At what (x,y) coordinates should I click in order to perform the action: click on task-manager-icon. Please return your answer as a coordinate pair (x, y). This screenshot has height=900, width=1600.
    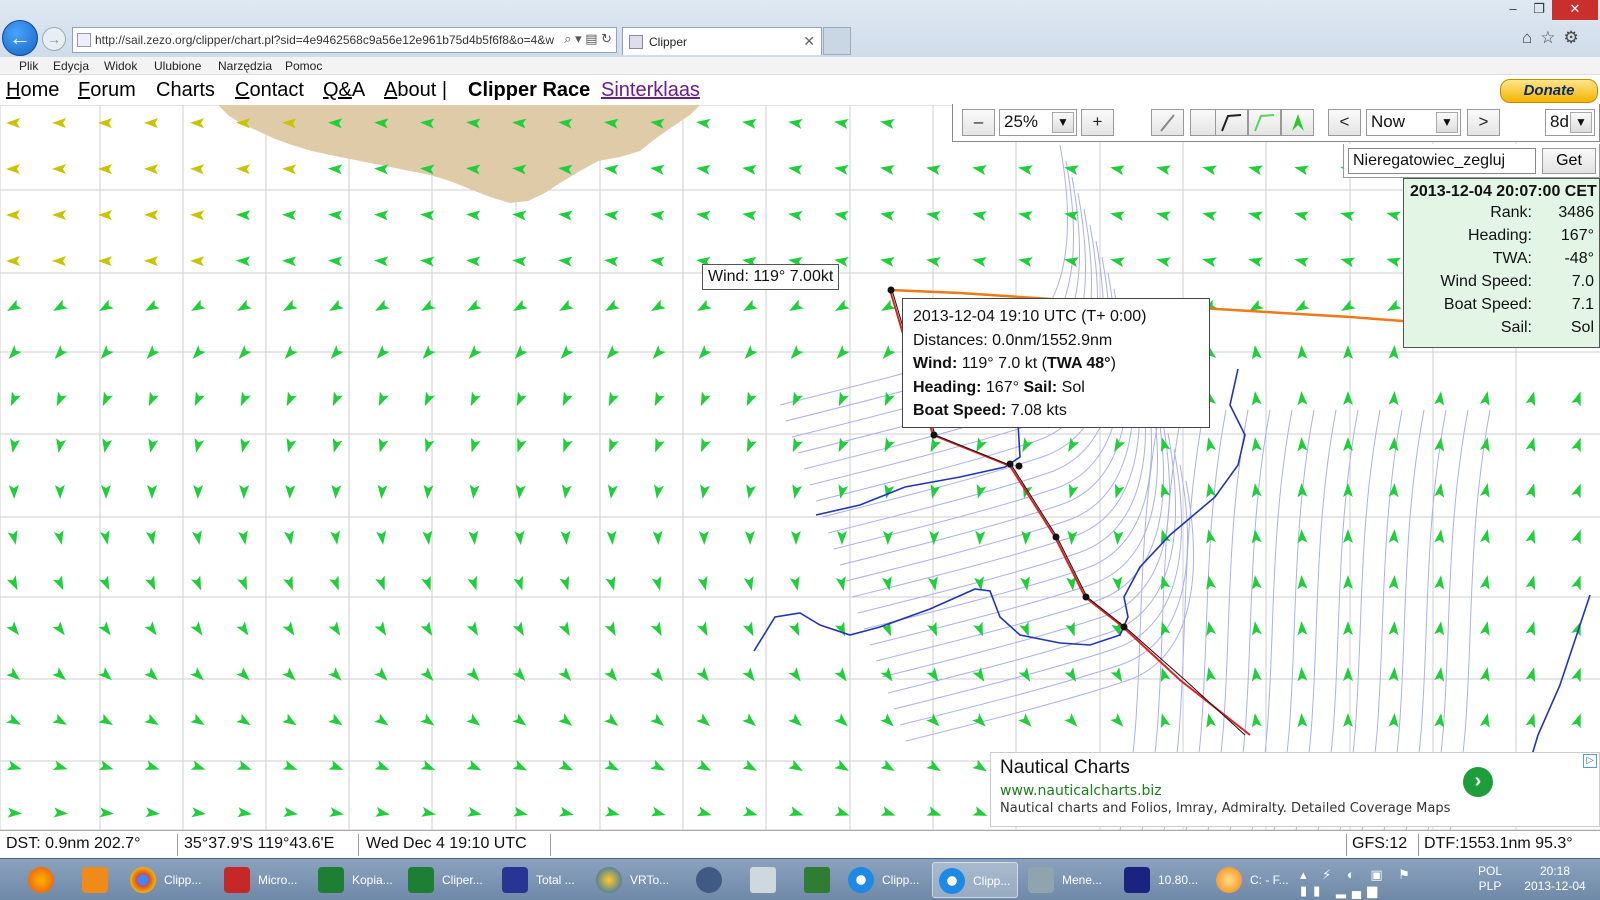
    Looking at the image, I should click on (1041, 880).